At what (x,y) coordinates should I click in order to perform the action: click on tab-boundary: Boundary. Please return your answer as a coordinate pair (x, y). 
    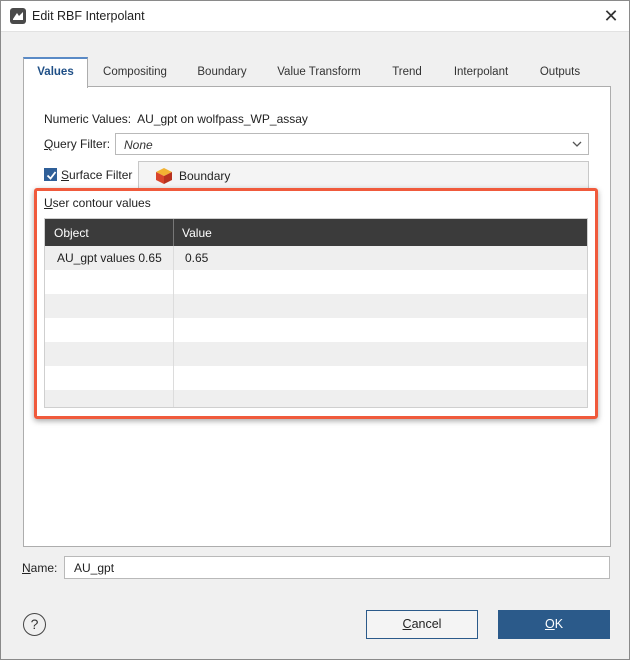
    Looking at the image, I should click on (222, 72).